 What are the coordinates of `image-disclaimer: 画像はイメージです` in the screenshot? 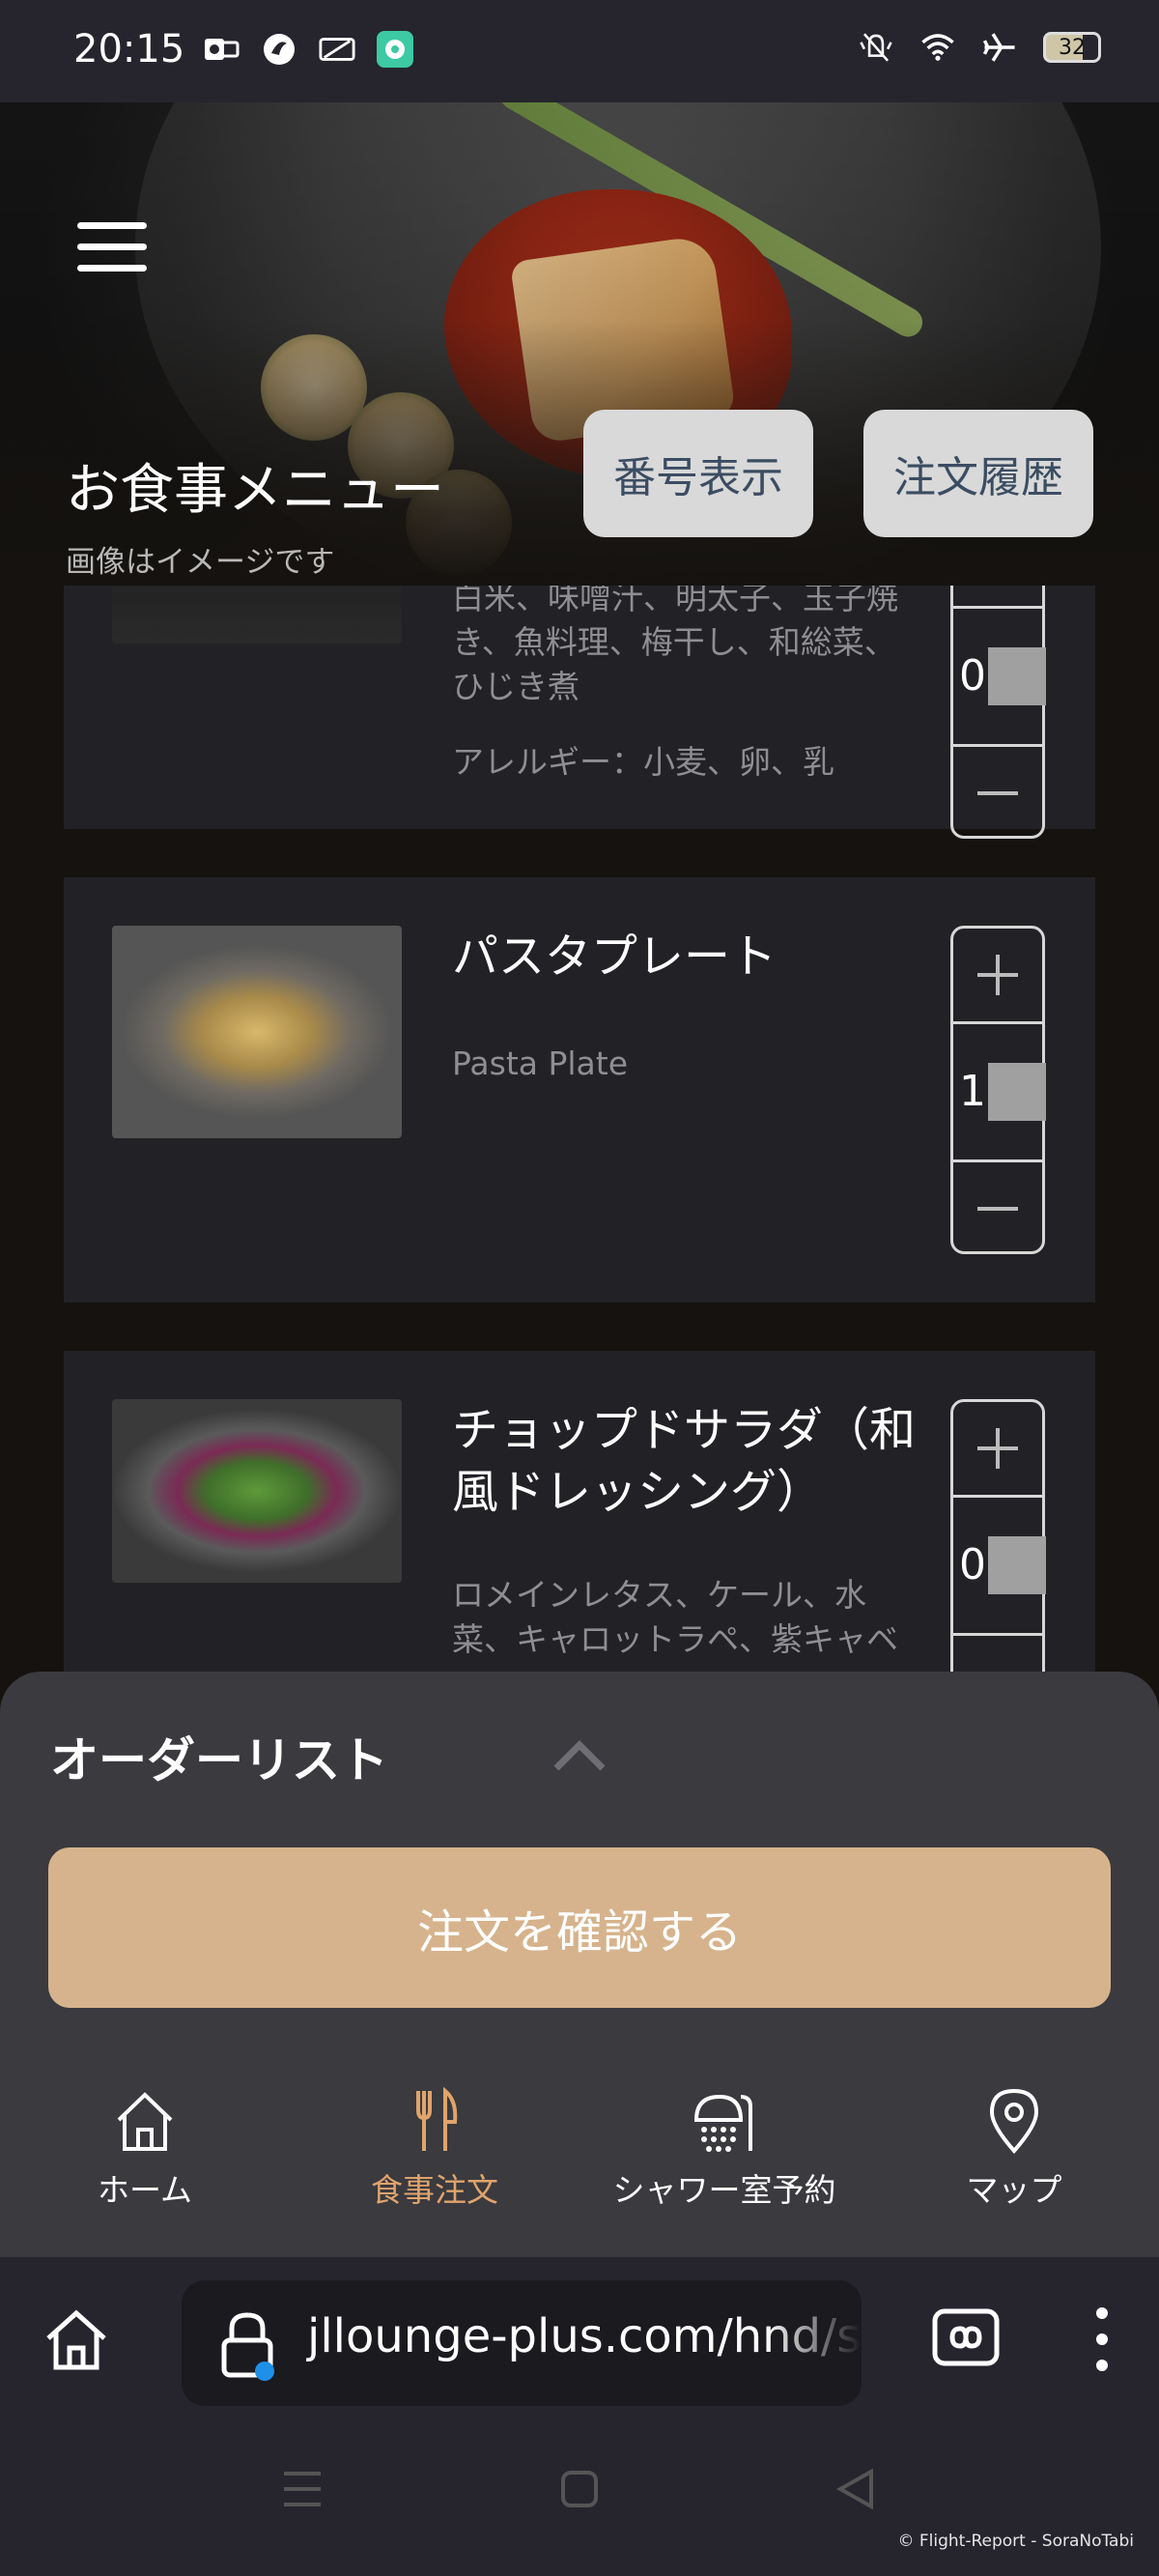 It's located at (201, 563).